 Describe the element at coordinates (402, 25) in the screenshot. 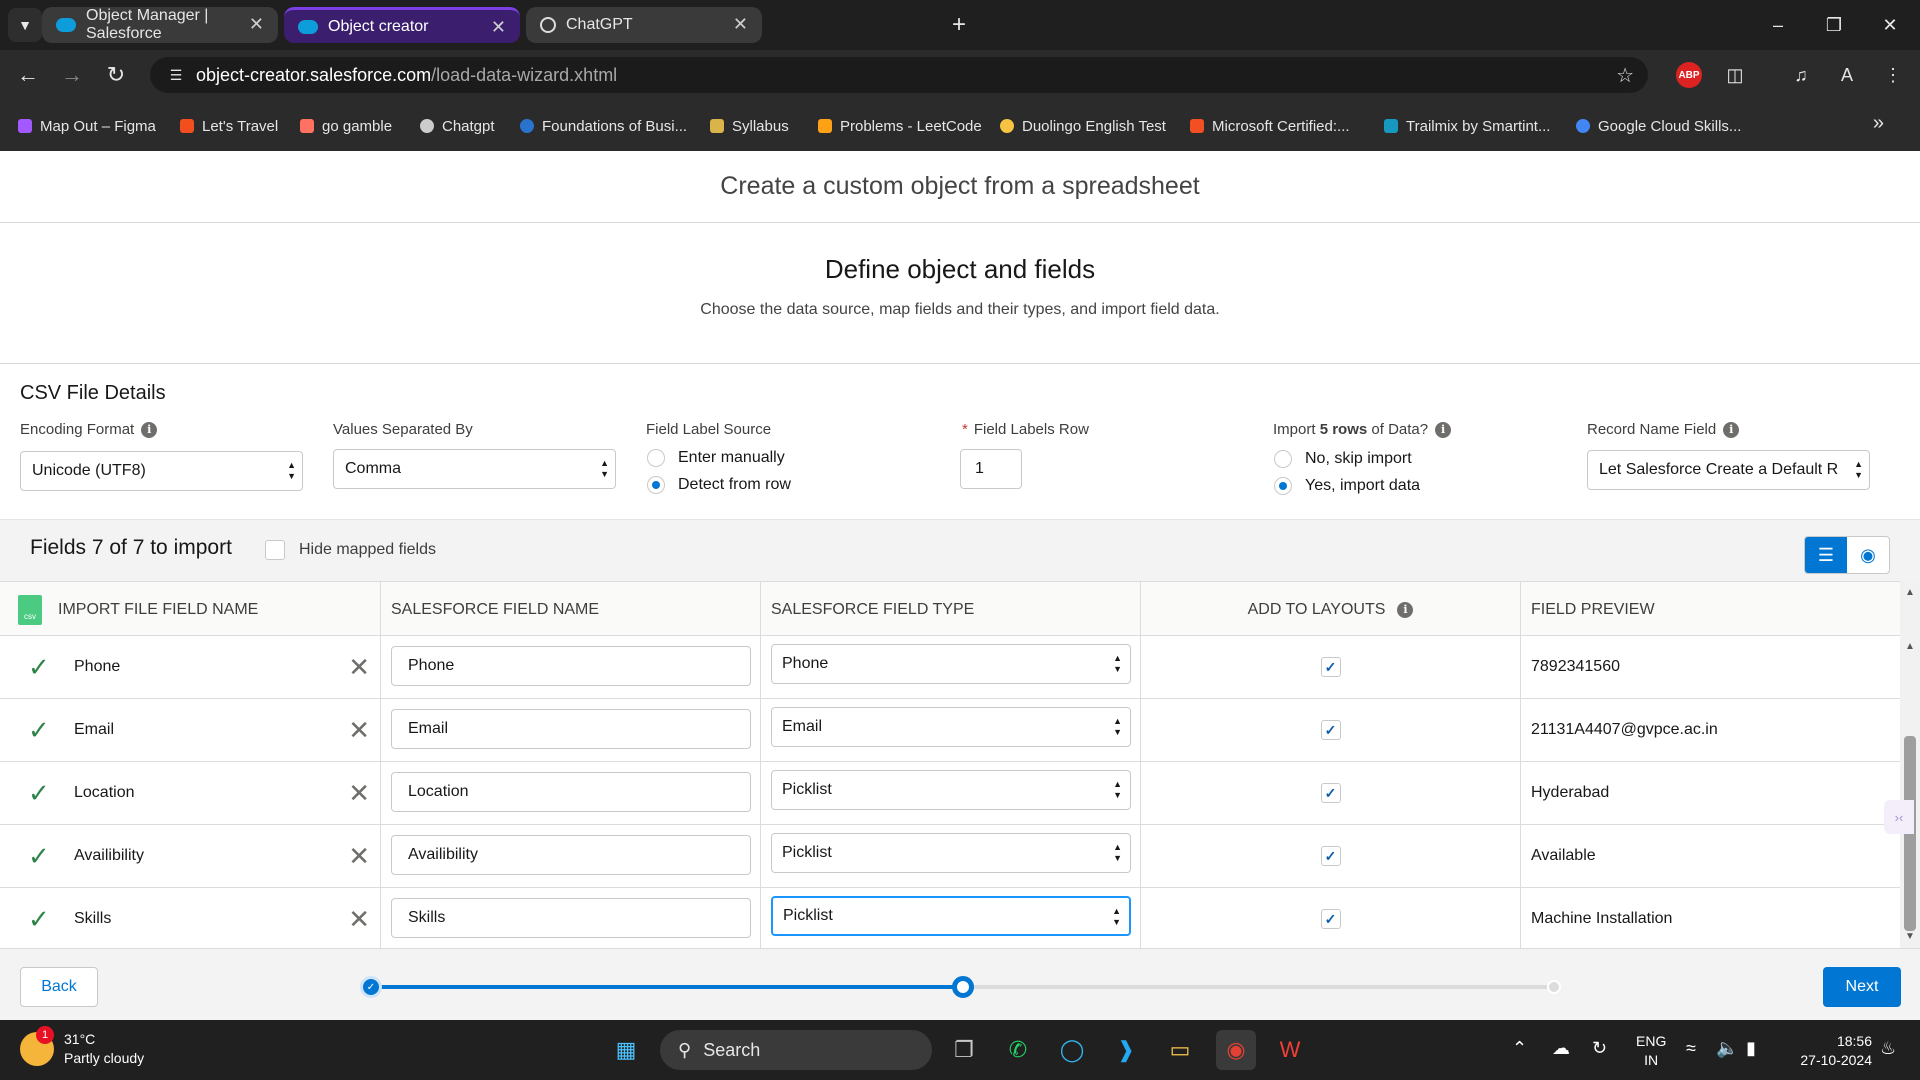

I see `tab-object-creator: Object creator ✕` at that location.